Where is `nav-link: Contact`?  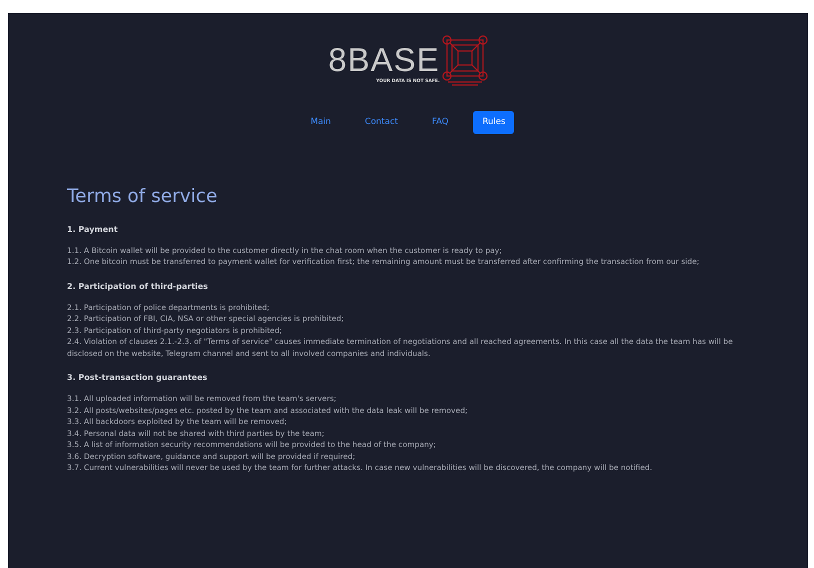 nav-link: Contact is located at coordinates (381, 122).